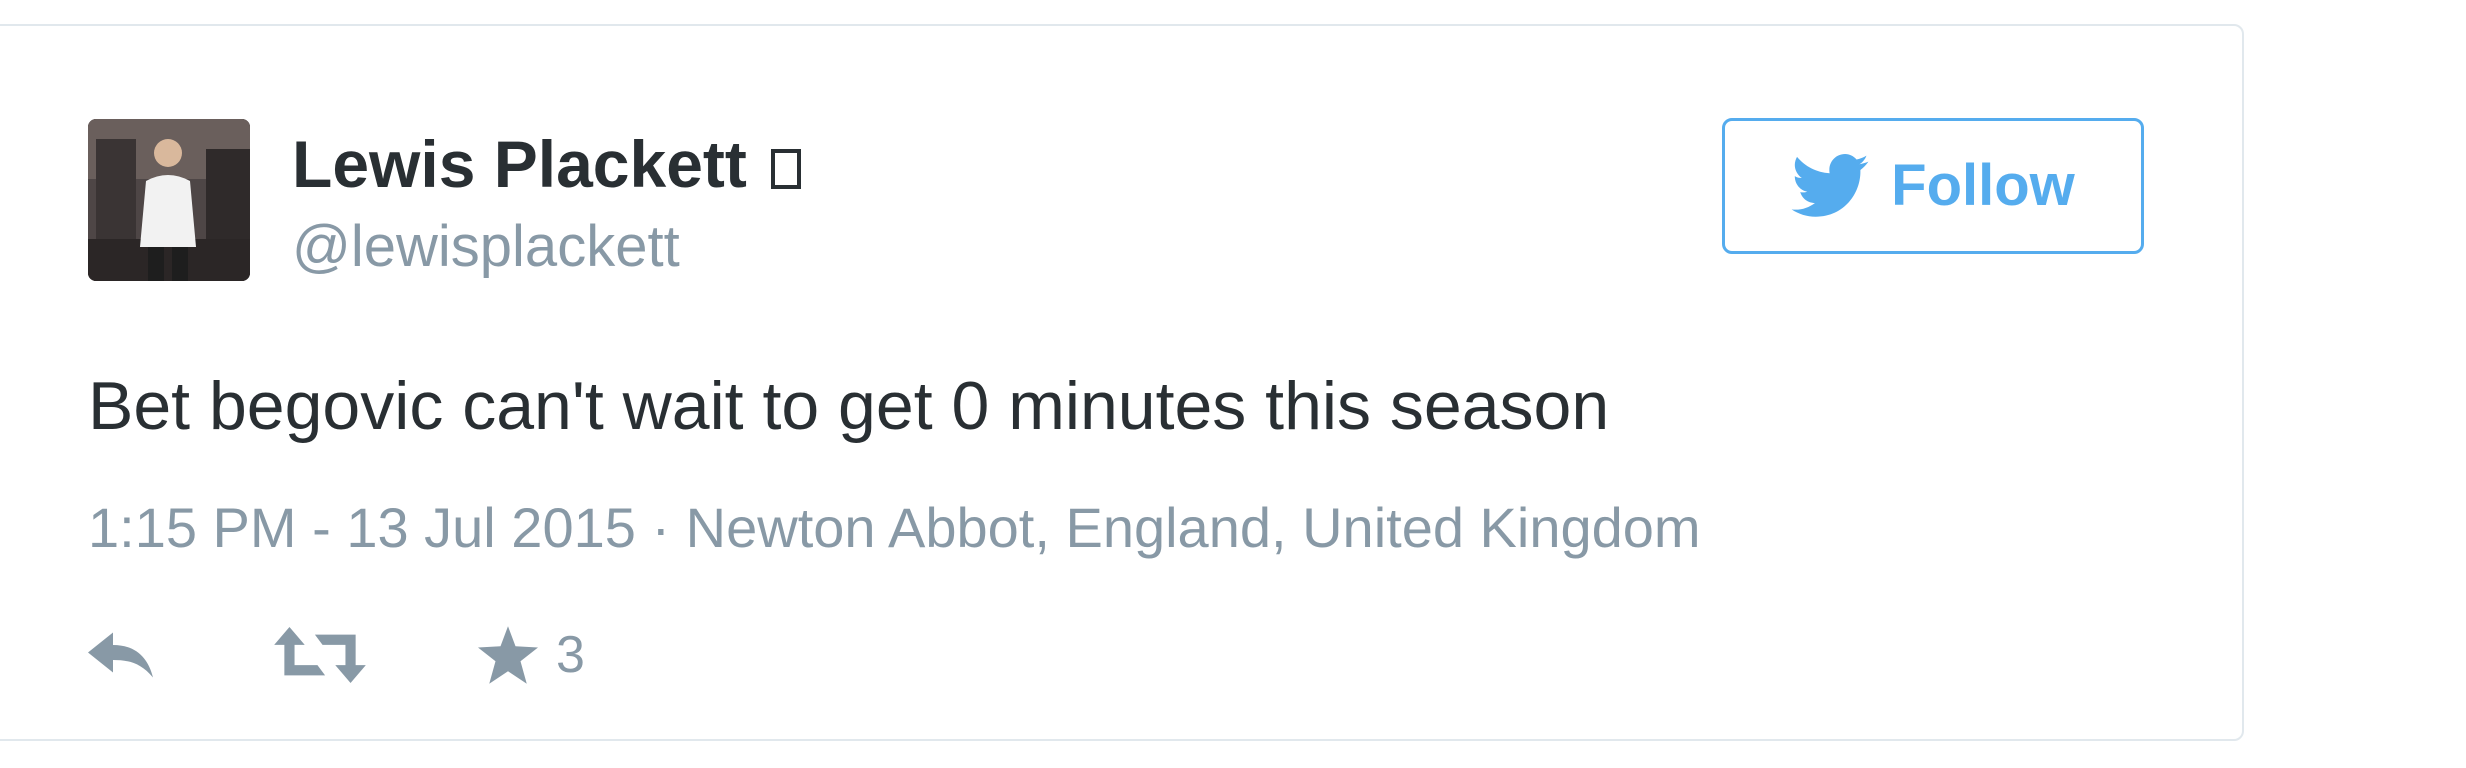 The width and height of the screenshot is (2466, 768). Describe the element at coordinates (388, 655) in the screenshot. I see `tweet-actions: 3` at that location.